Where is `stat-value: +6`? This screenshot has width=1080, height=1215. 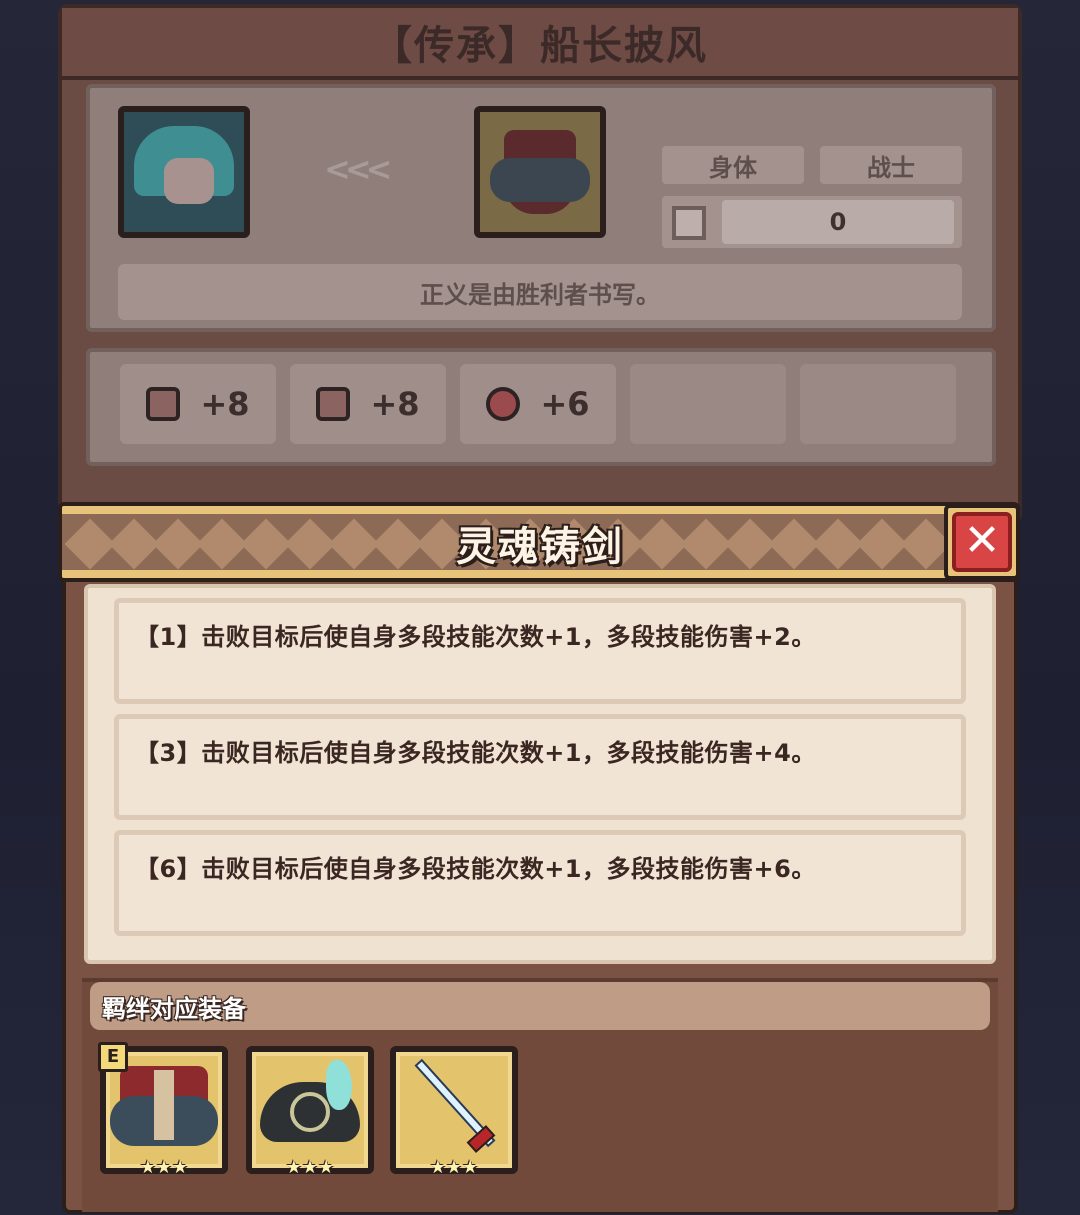
stat-value: +6 is located at coordinates (565, 404).